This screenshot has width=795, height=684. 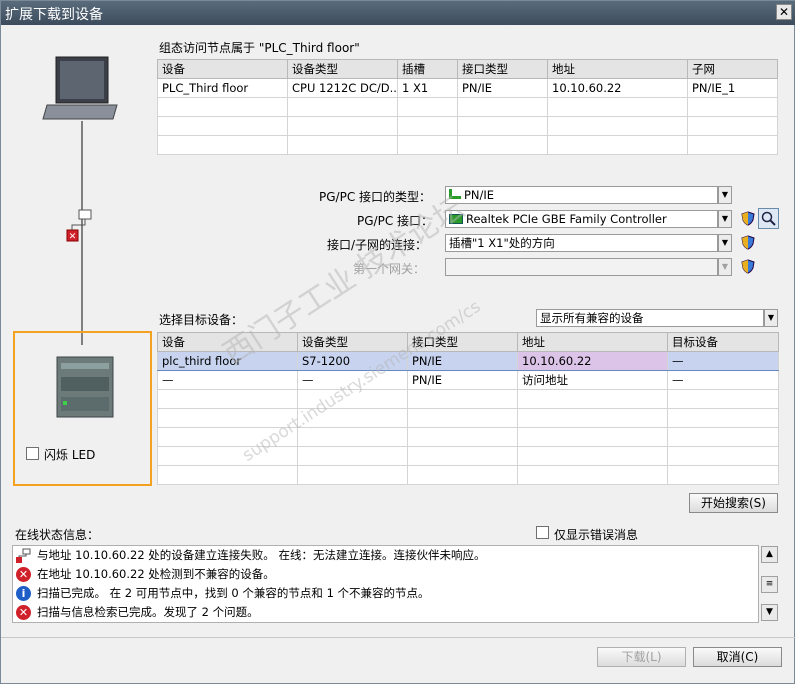 I want to click on table-header-row: 设备 设备类型 接口类型 地址 目标设备, so click(x=468, y=342).